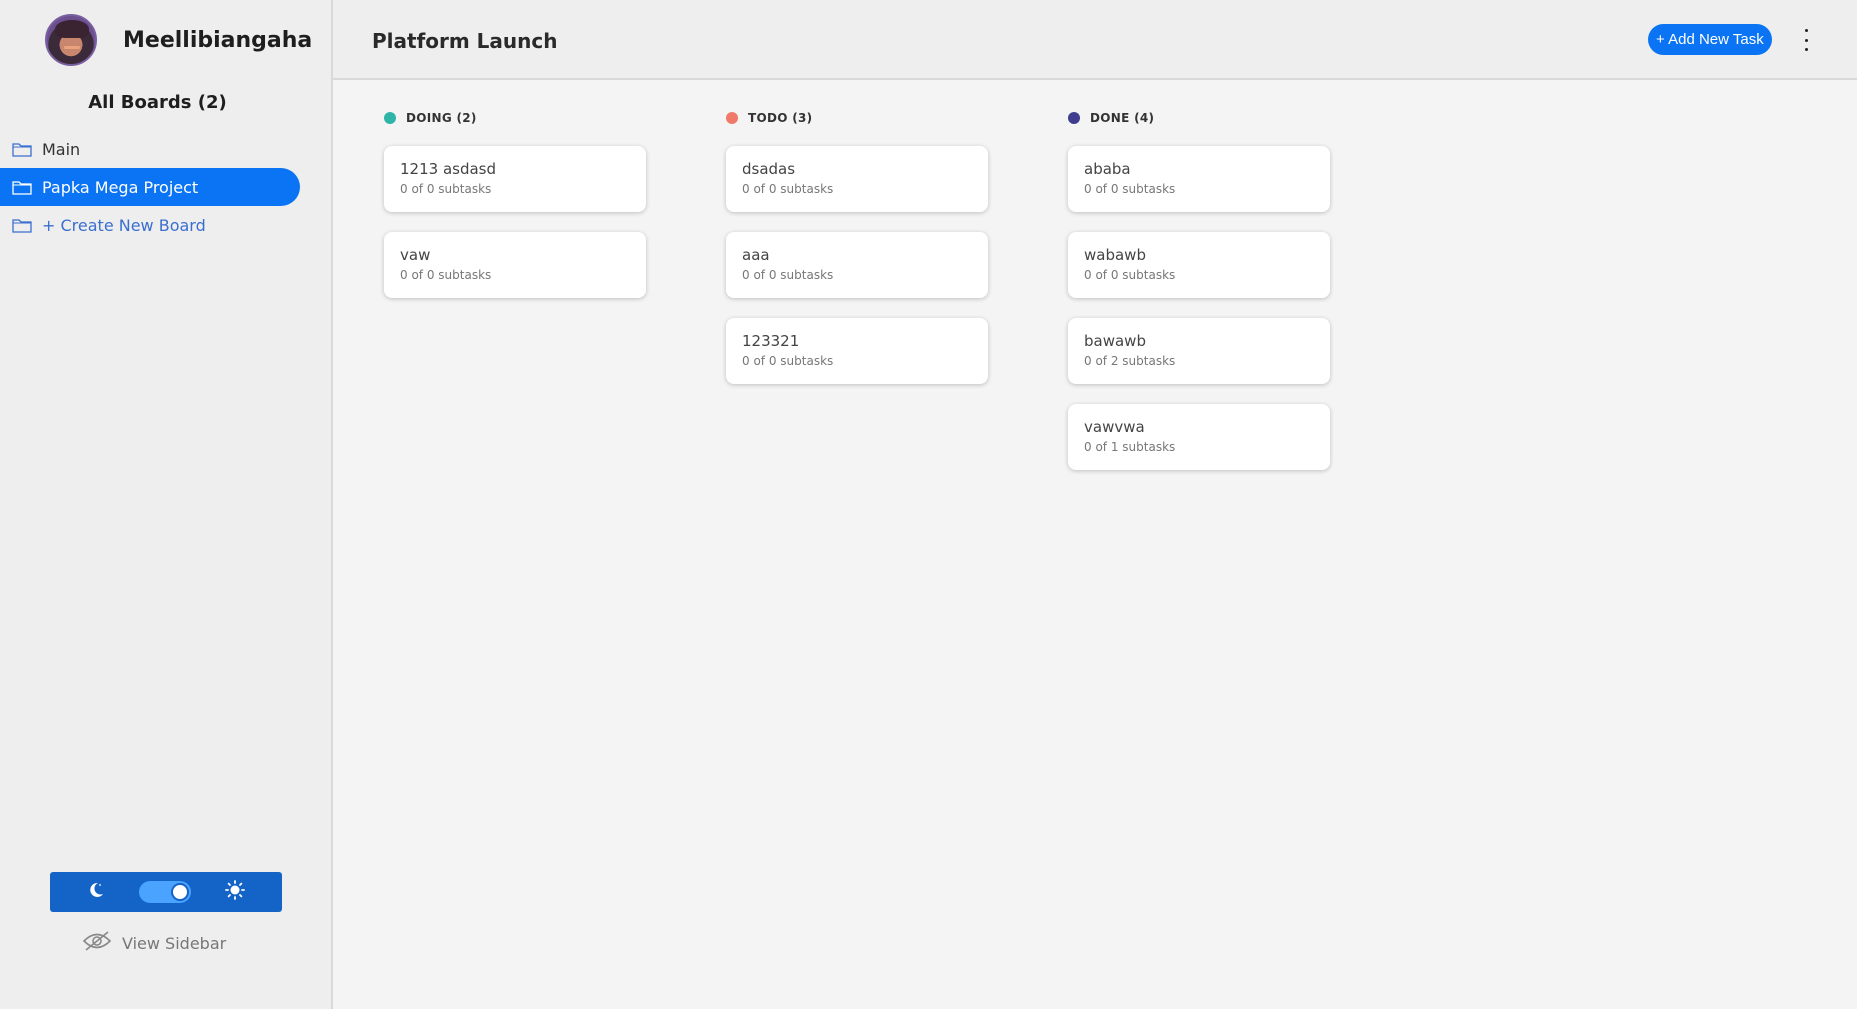 Image resolution: width=1857 pixels, height=1009 pixels. I want to click on task-title: aaa, so click(756, 255).